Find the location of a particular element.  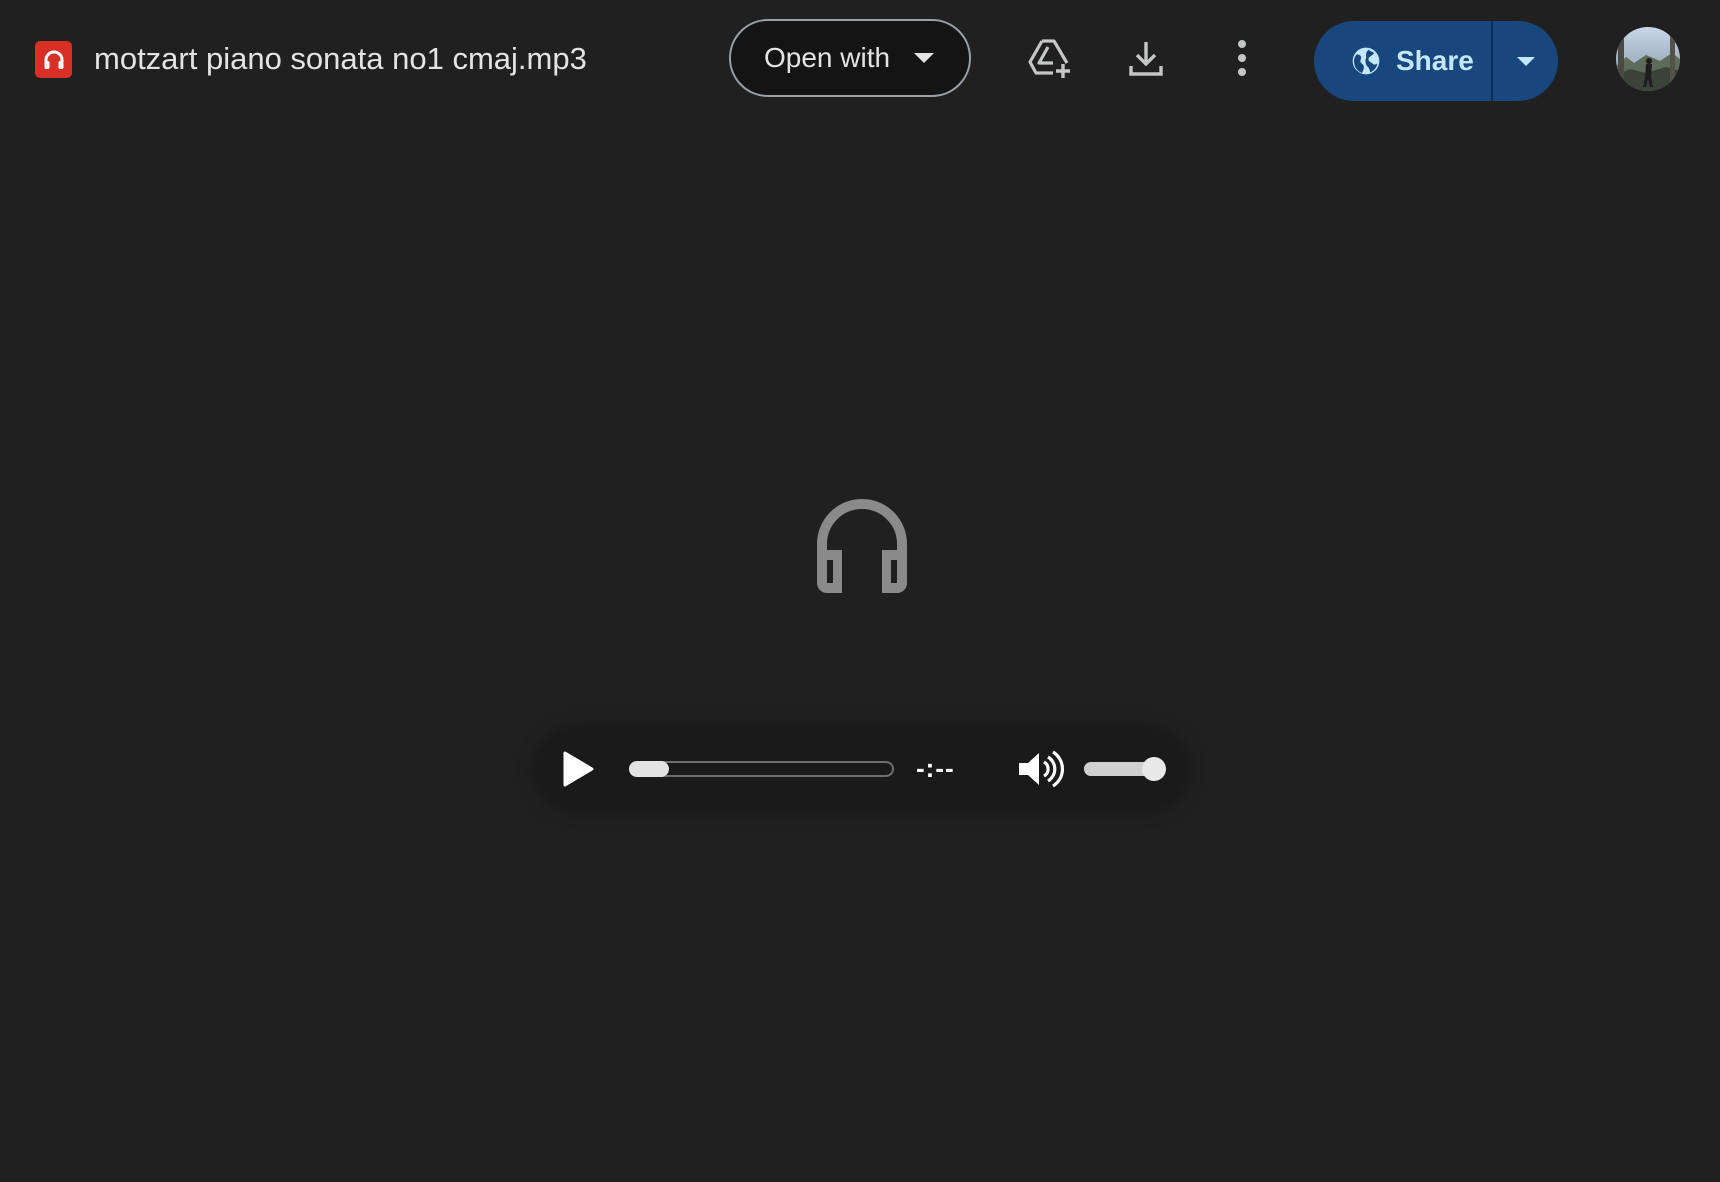

mute-button is located at coordinates (1041, 769).